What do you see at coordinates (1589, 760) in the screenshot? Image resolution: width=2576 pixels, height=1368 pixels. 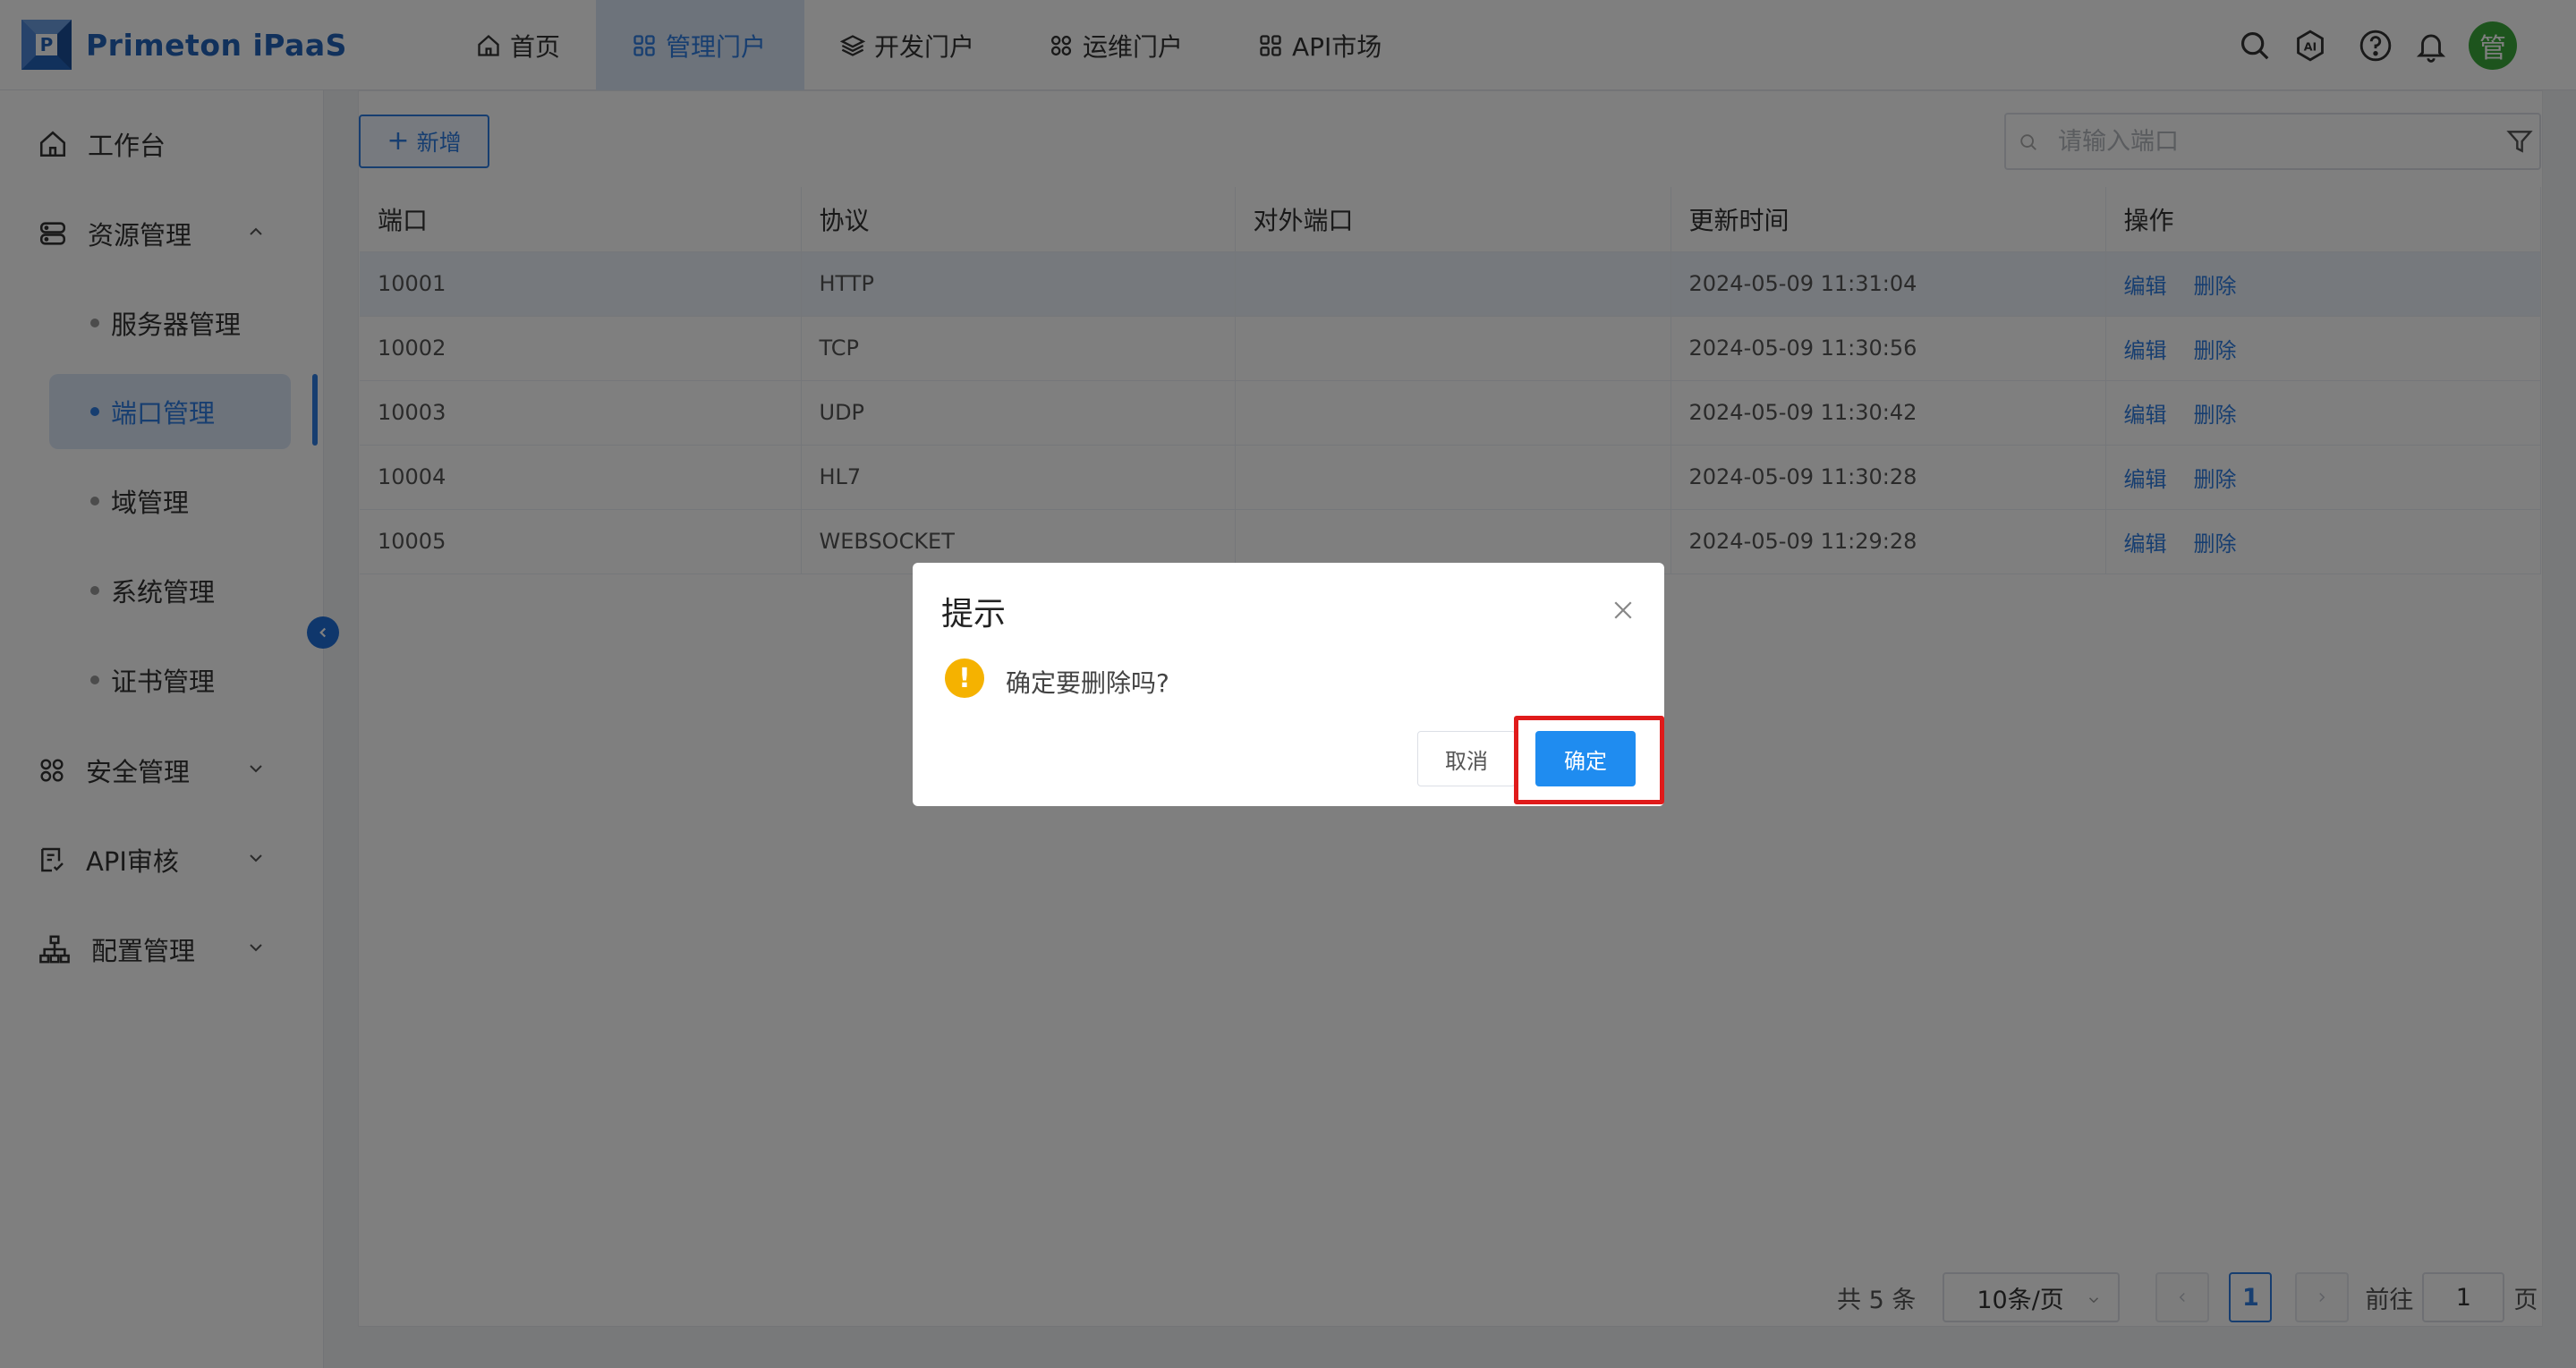 I see `confirm-highlight-box` at bounding box center [1589, 760].